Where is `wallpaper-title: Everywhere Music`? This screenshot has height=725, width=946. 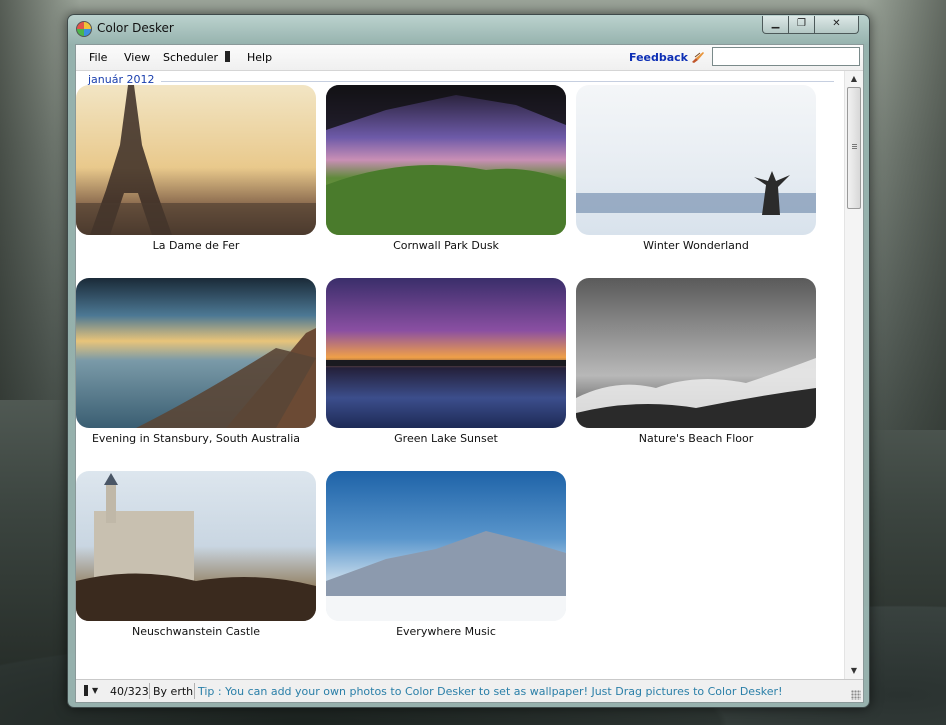 wallpaper-title: Everywhere Music is located at coordinates (446, 631).